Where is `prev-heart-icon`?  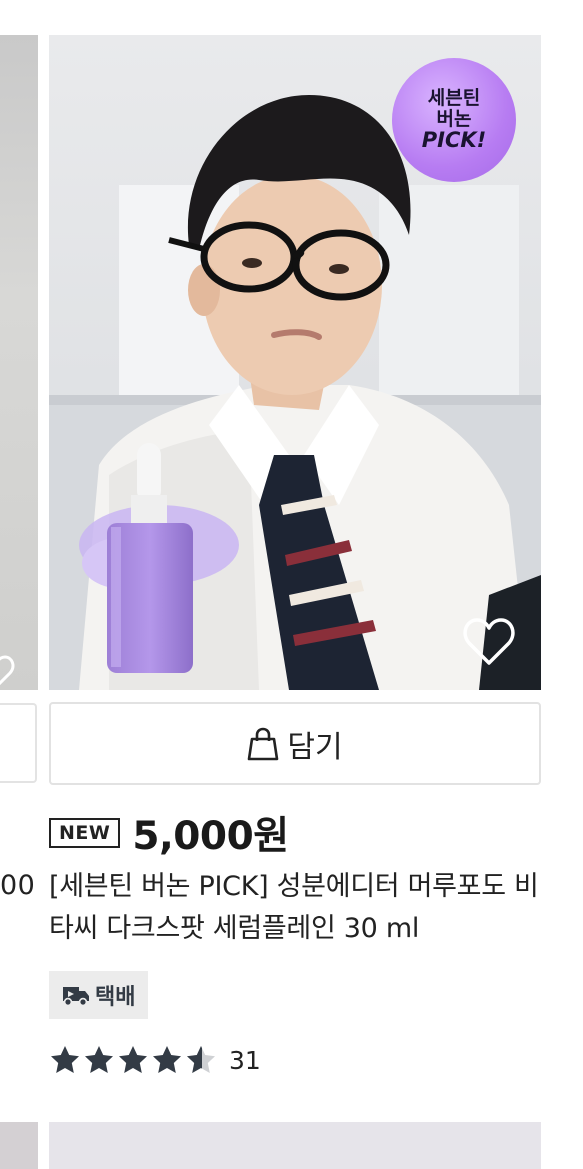 prev-heart-icon is located at coordinates (8, 671).